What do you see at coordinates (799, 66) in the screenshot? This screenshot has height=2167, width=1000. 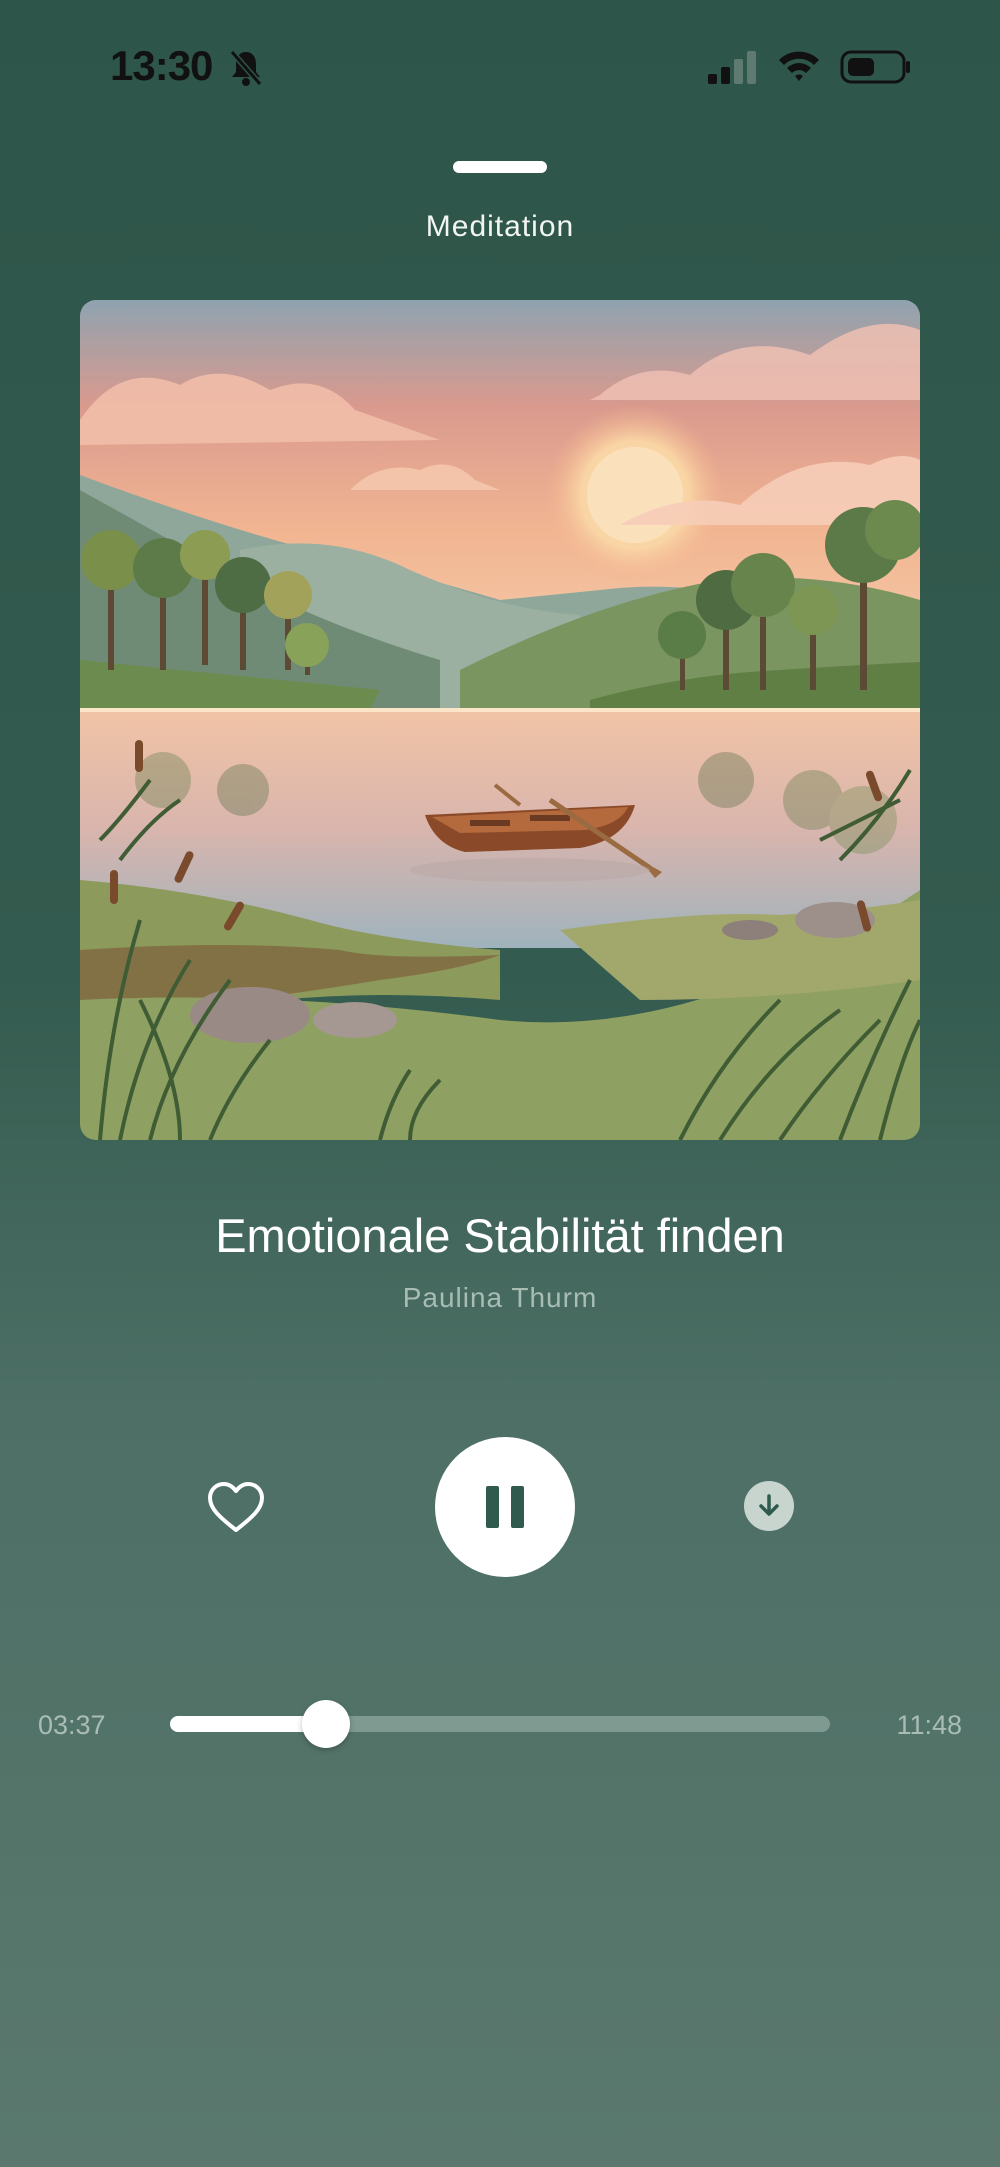 I see `wifi-icon` at bounding box center [799, 66].